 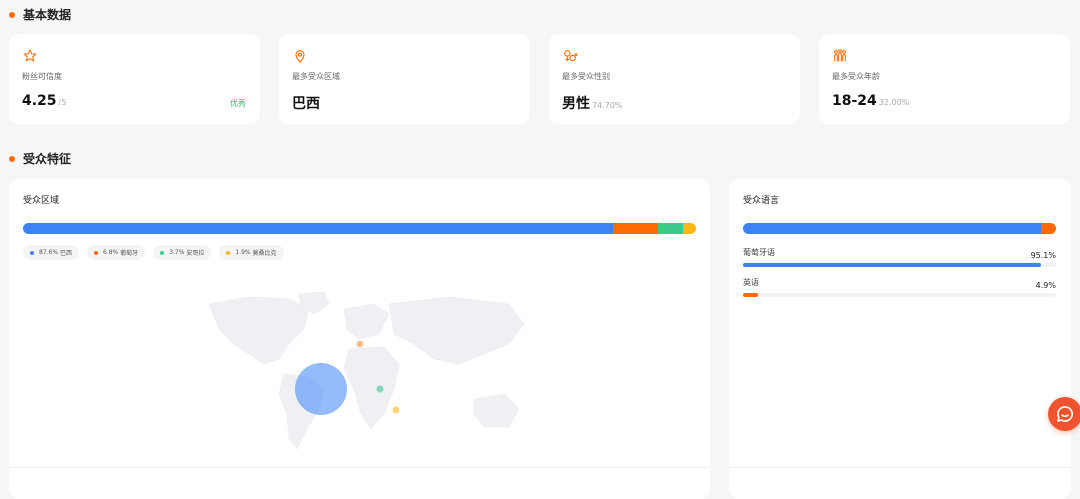 What do you see at coordinates (129, 253) in the screenshot?
I see `legend-name: 葡萄牙` at bounding box center [129, 253].